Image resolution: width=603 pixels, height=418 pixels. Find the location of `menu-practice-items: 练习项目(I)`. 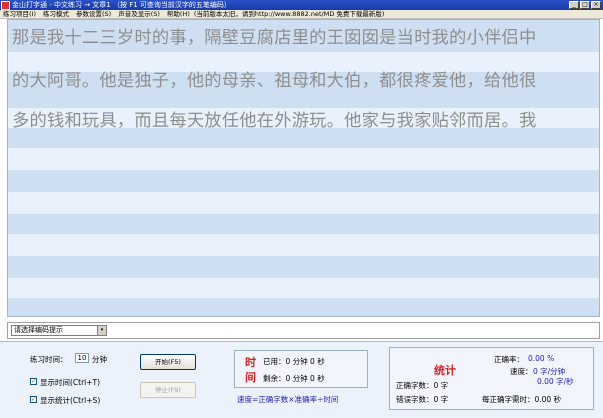

menu-practice-items: 练习项目(I) is located at coordinates (20, 14).